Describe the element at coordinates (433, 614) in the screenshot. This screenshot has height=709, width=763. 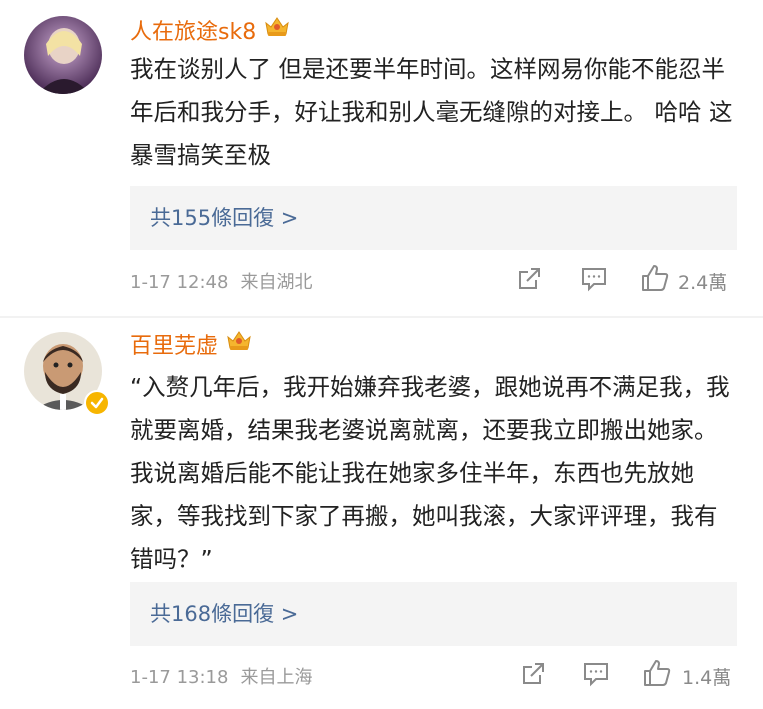
I see `reply-box: 共168條回復 >` at that location.